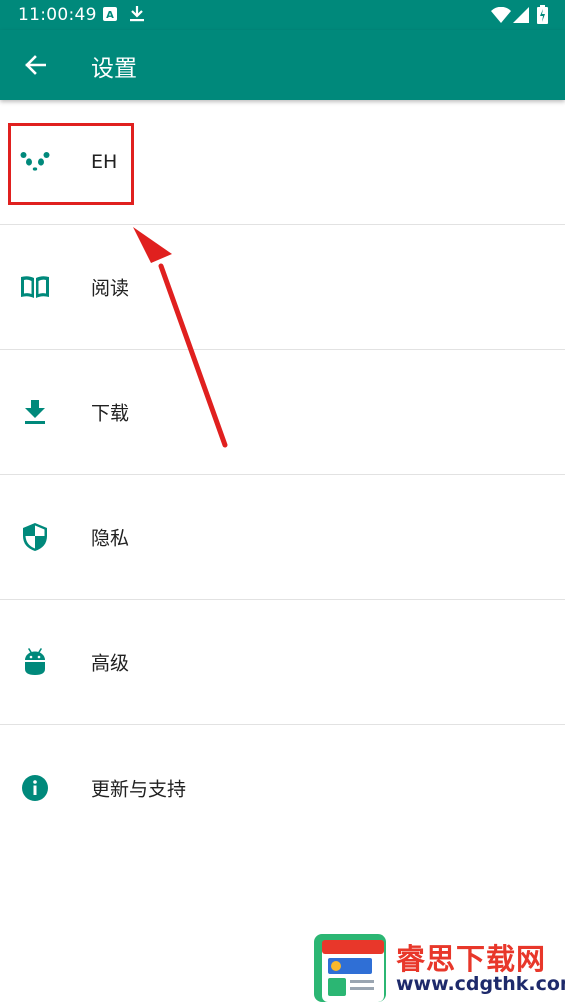 This screenshot has width=565, height=1004. What do you see at coordinates (282, 15) in the screenshot?
I see `status-bar: 11:00:49 A` at bounding box center [282, 15].